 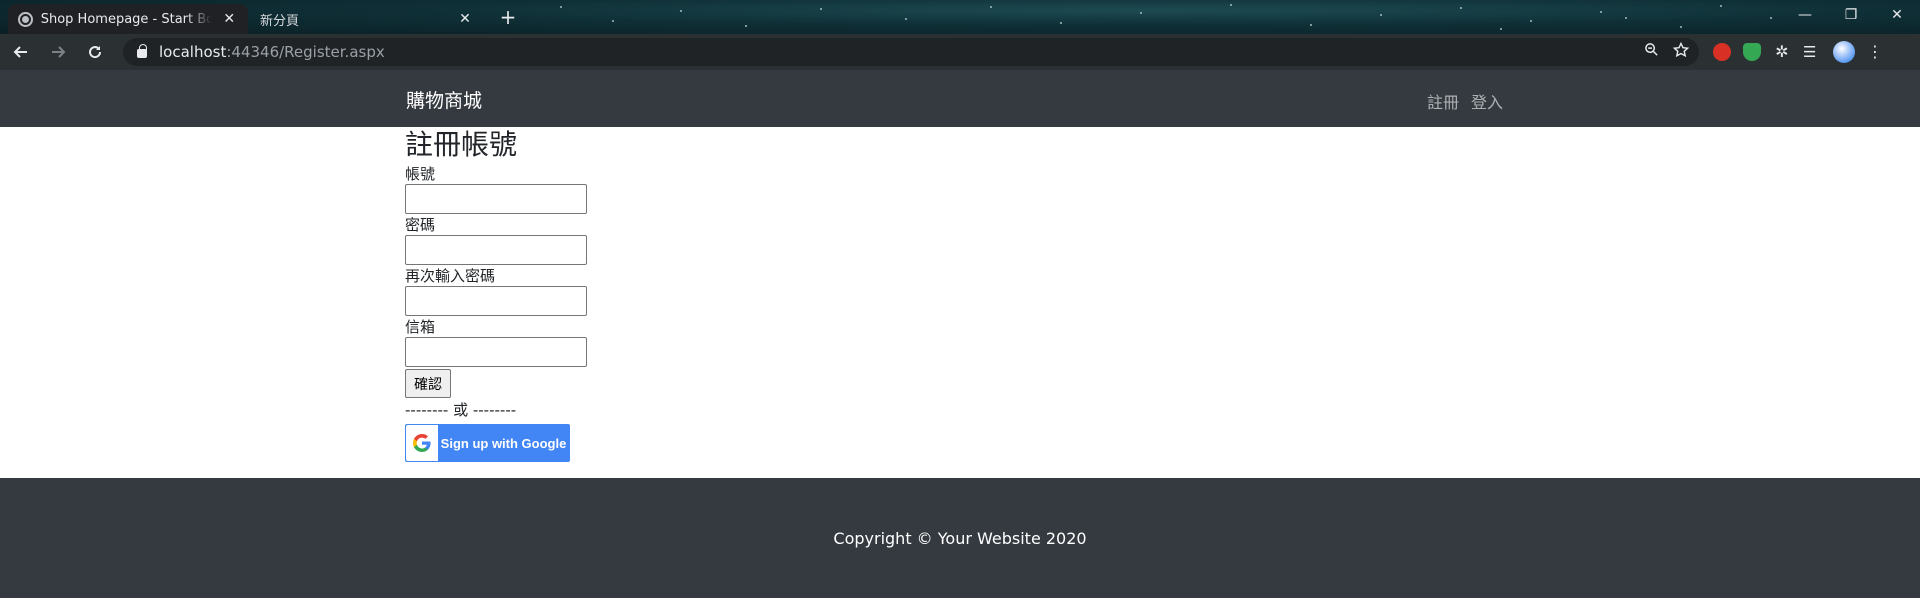 What do you see at coordinates (1651, 52) in the screenshot?
I see `zoom-icon` at bounding box center [1651, 52].